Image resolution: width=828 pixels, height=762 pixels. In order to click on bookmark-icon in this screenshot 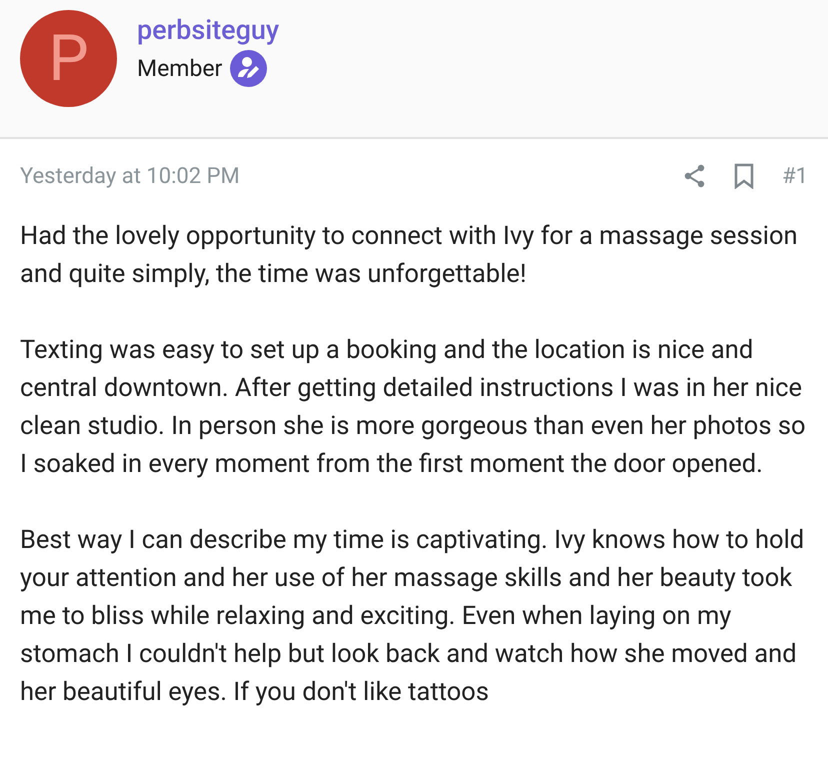, I will do `click(744, 176)`.